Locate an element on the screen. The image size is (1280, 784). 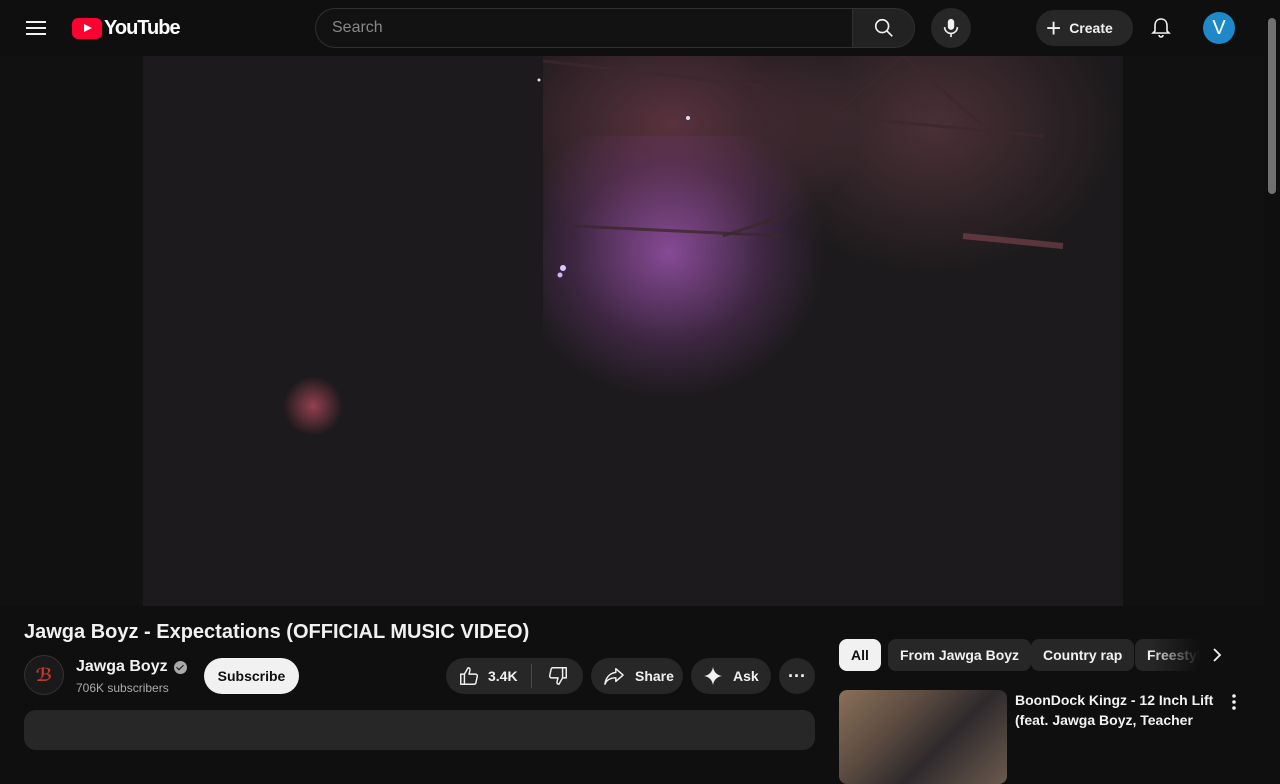
search-bar is located at coordinates (615, 28).